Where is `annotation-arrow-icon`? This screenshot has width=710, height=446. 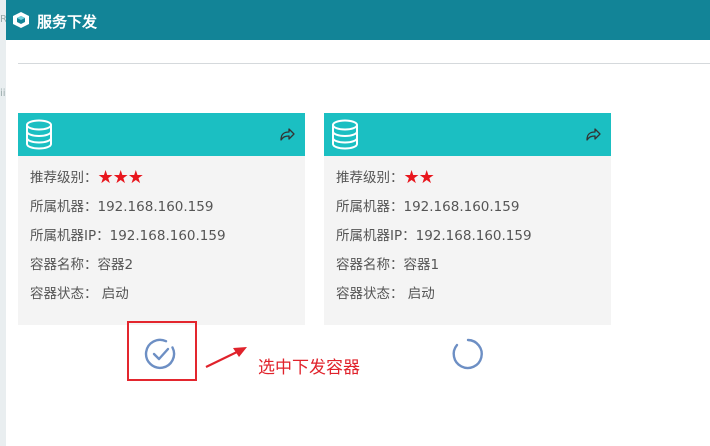
annotation-arrow-icon is located at coordinates (226, 357).